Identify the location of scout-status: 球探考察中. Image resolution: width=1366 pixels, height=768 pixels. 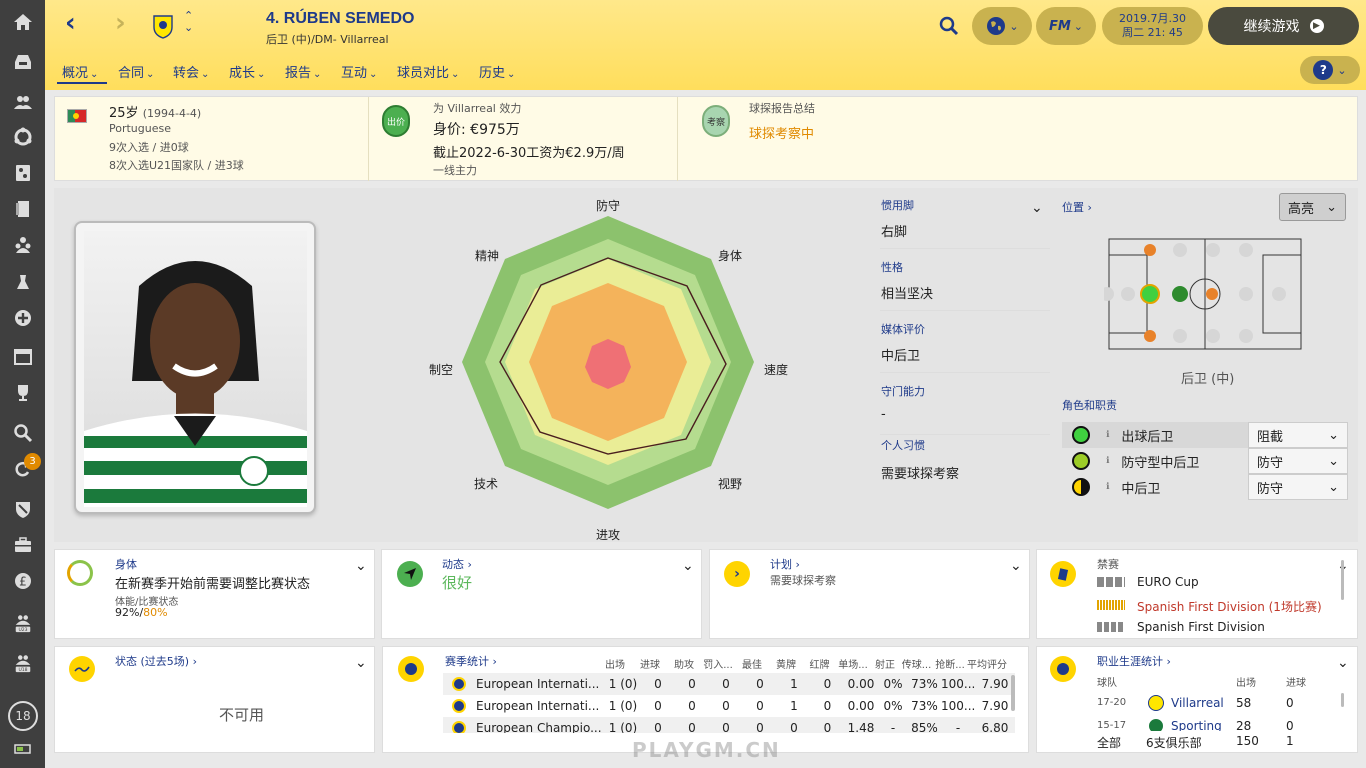
(781, 132).